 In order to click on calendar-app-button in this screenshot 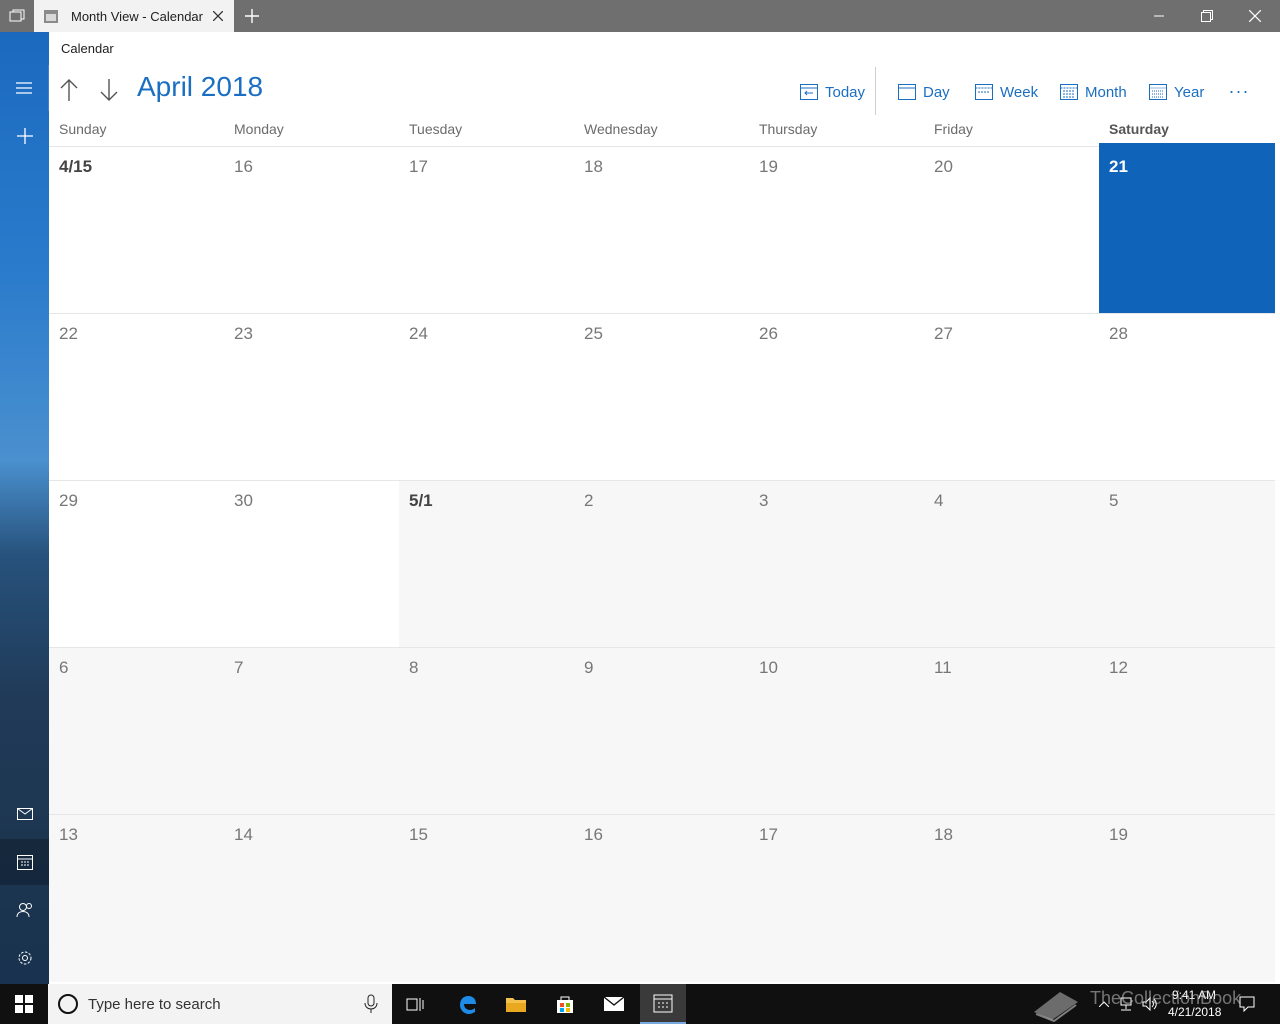, I will do `click(663, 1004)`.